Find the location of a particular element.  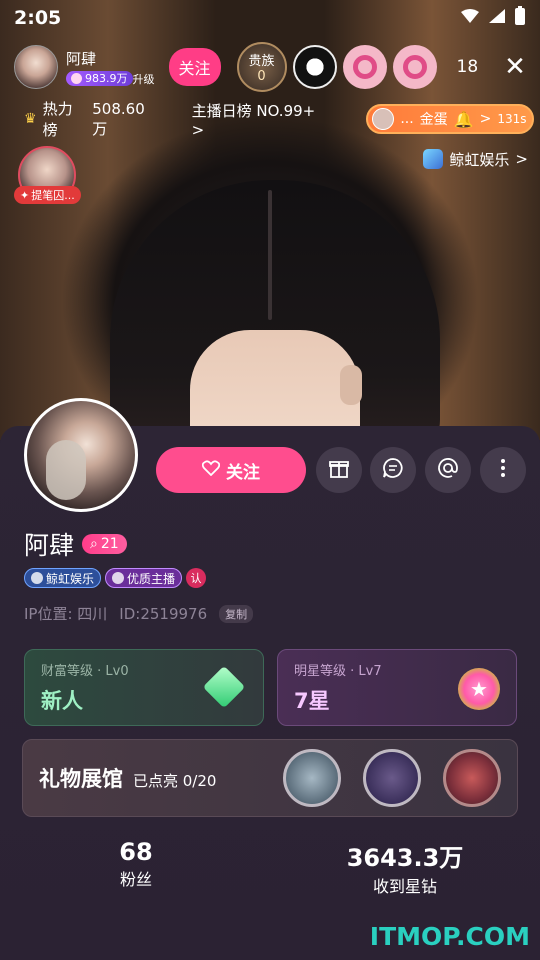

noble-label: 贵族 is located at coordinates (261, 61).